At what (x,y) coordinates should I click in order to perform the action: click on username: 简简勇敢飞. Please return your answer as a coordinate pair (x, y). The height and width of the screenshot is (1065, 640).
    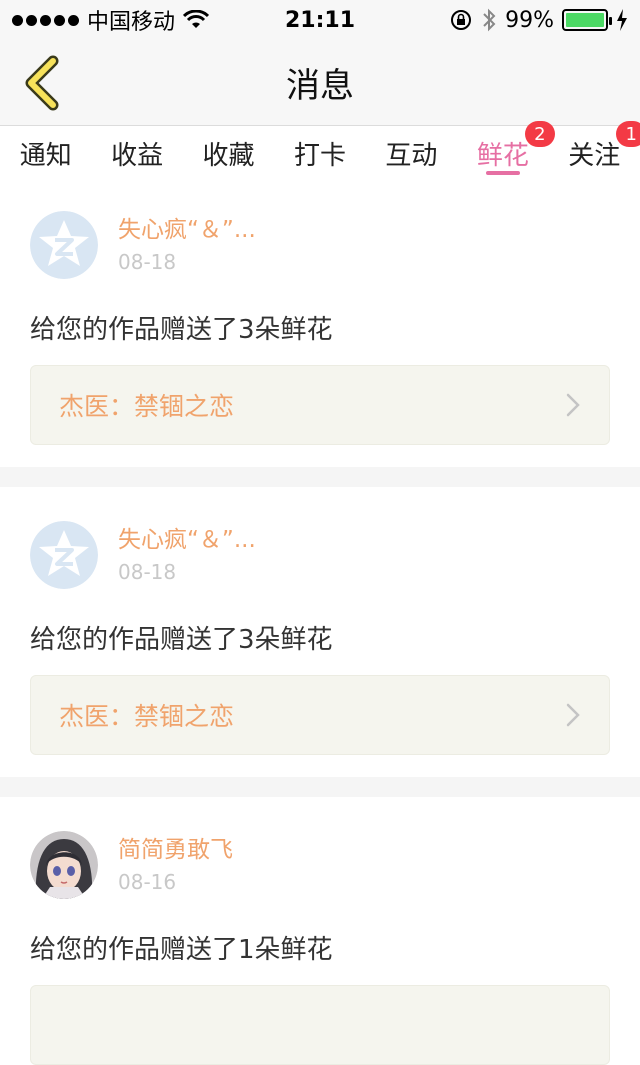
    Looking at the image, I should click on (175, 850).